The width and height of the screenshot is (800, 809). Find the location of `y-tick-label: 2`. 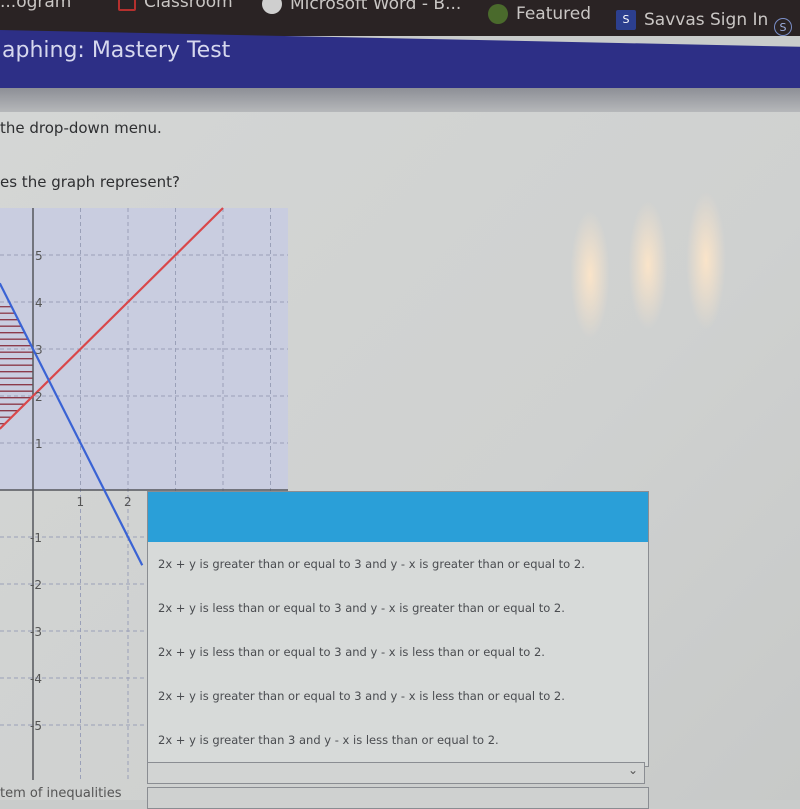

y-tick-label: 2 is located at coordinates (39, 397).